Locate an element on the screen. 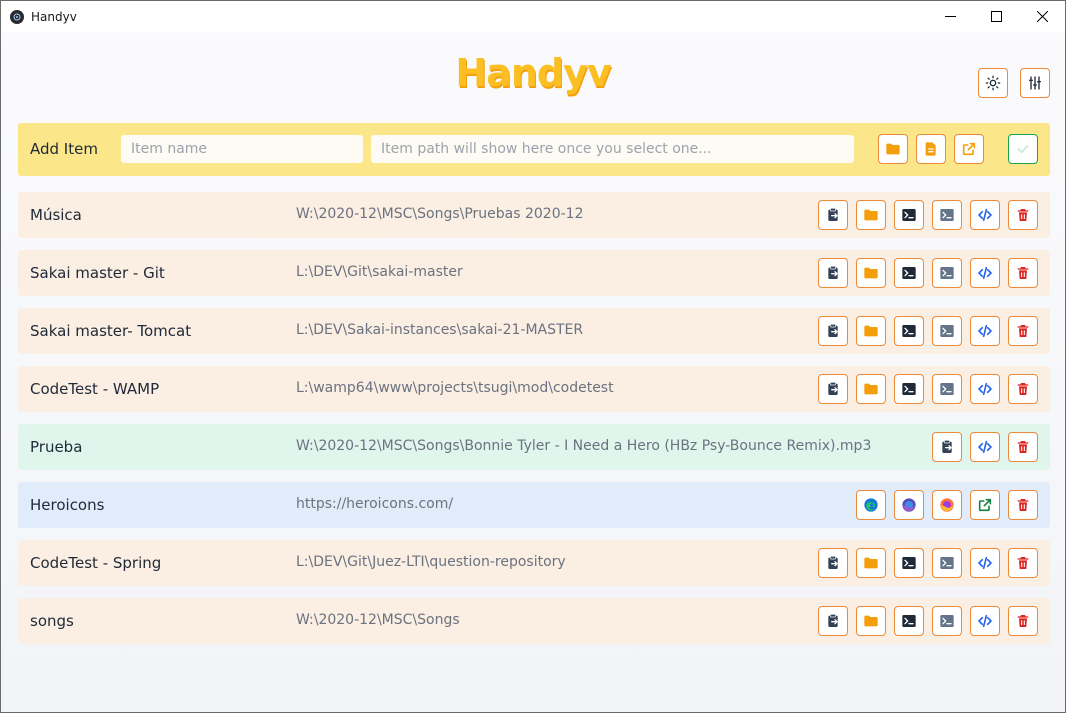 This screenshot has width=1066, height=713. open-in-browser-button is located at coordinates (985, 505).